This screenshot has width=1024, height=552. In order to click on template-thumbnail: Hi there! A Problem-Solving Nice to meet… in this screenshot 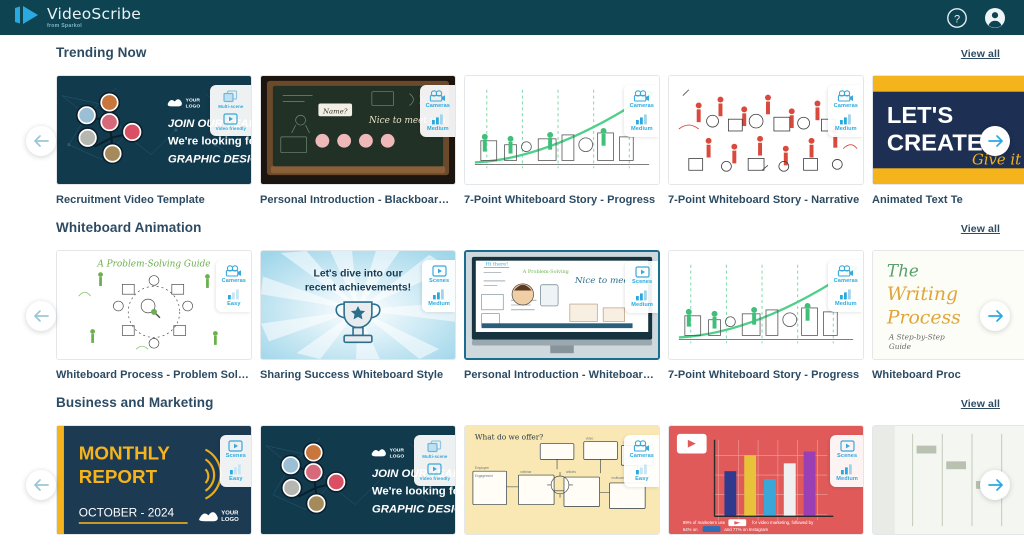, I will do `click(562, 305)`.